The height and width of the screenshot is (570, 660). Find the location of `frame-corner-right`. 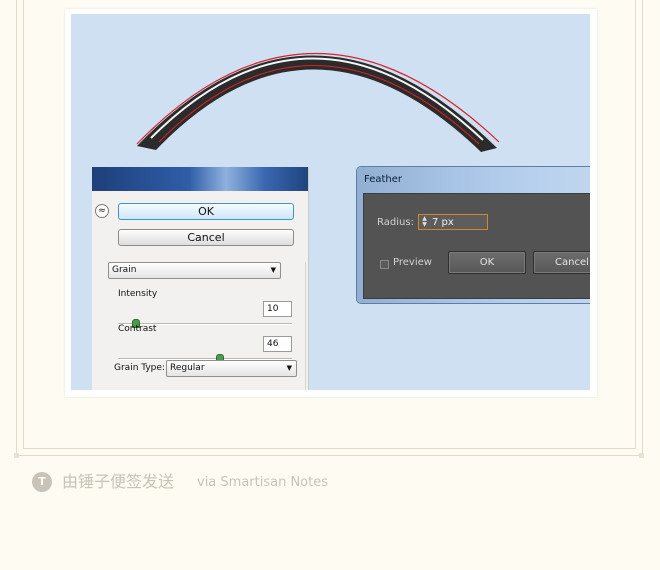

frame-corner-right is located at coordinates (641, 455).